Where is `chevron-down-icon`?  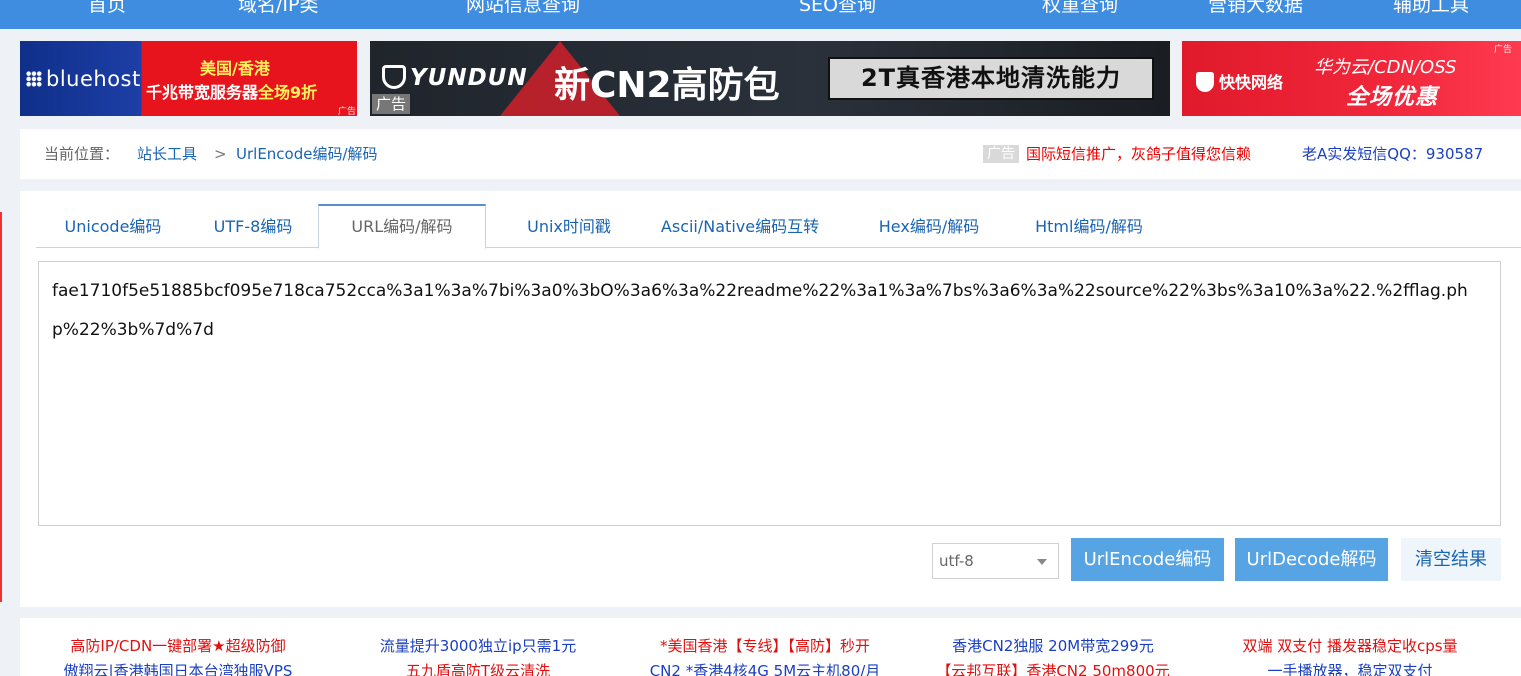
chevron-down-icon is located at coordinates (1042, 562).